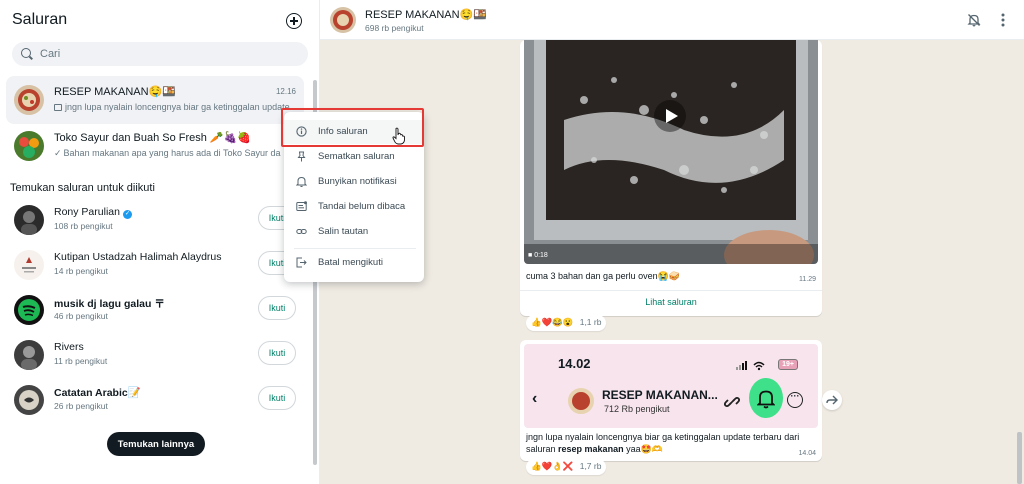  I want to click on menu-item-pin: Sematkan saluran, so click(354, 157).